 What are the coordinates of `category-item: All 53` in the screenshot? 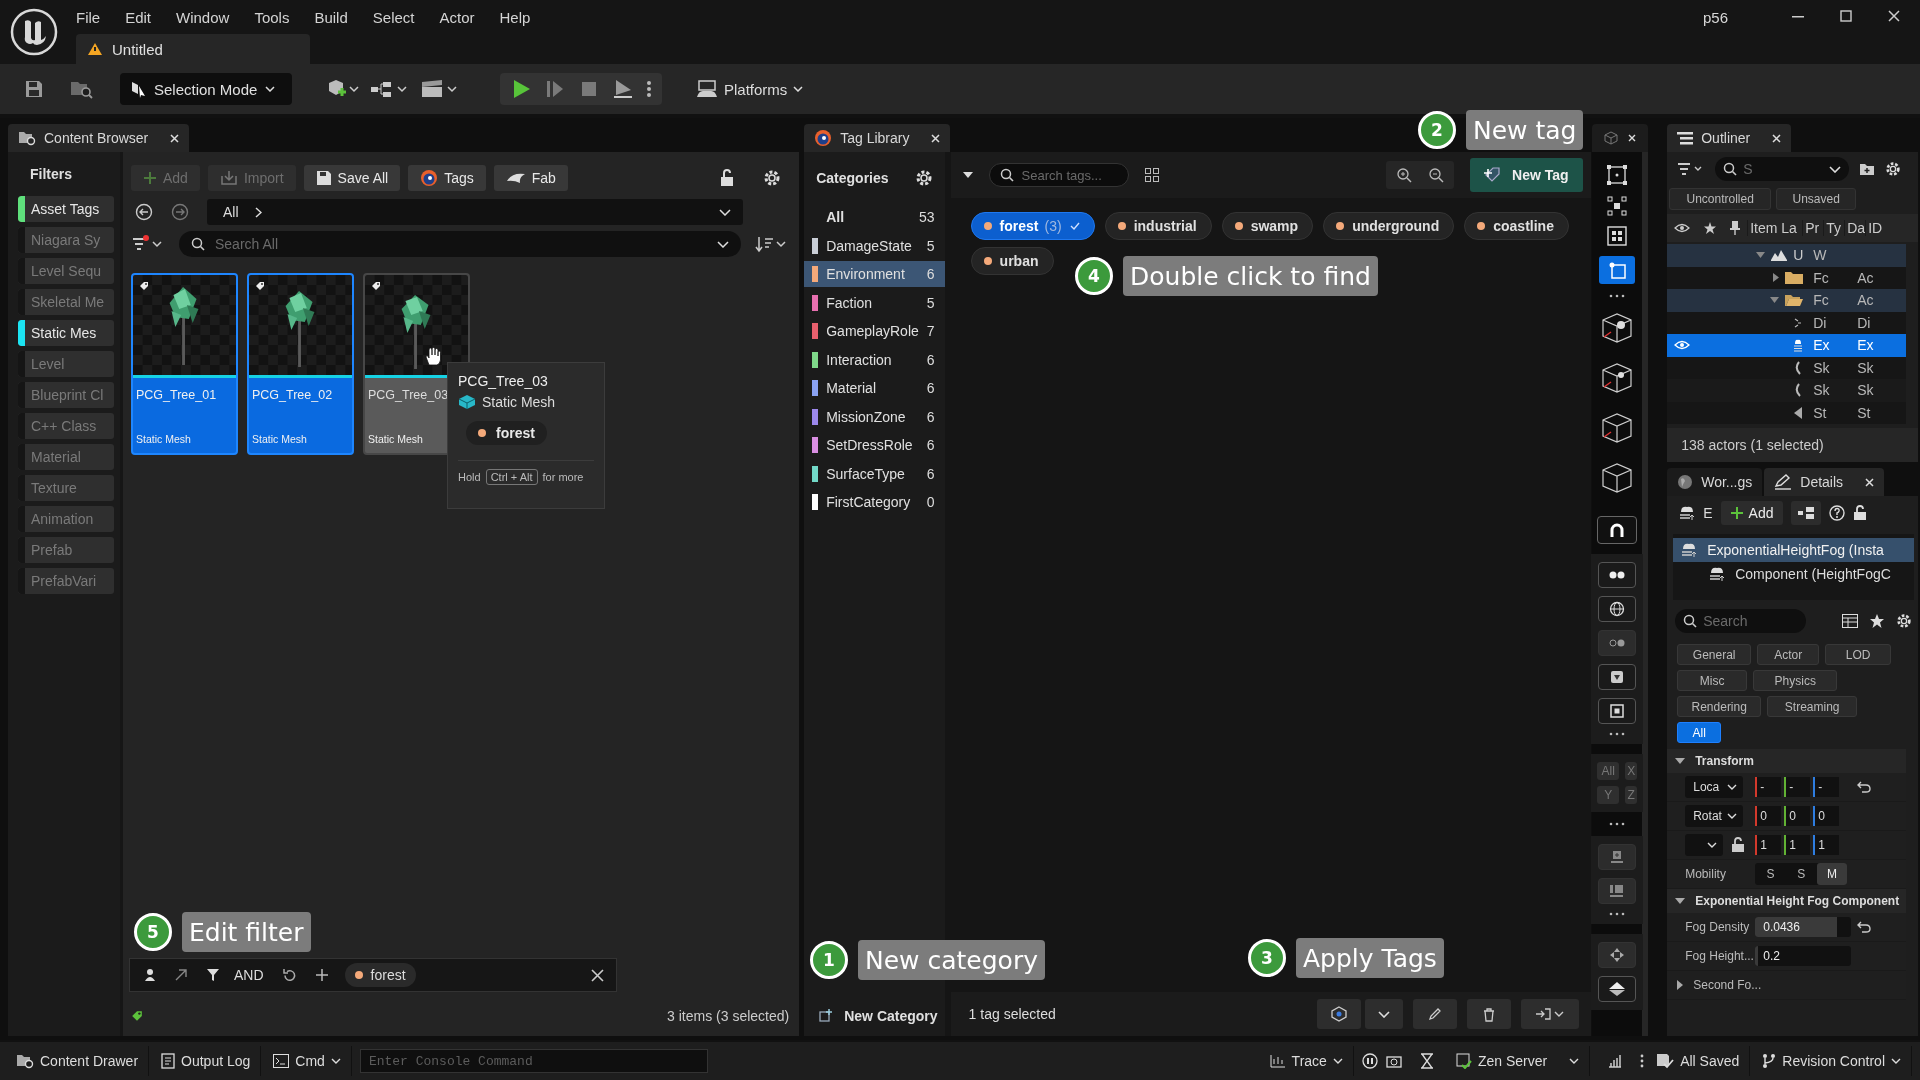 It's located at (874, 217).